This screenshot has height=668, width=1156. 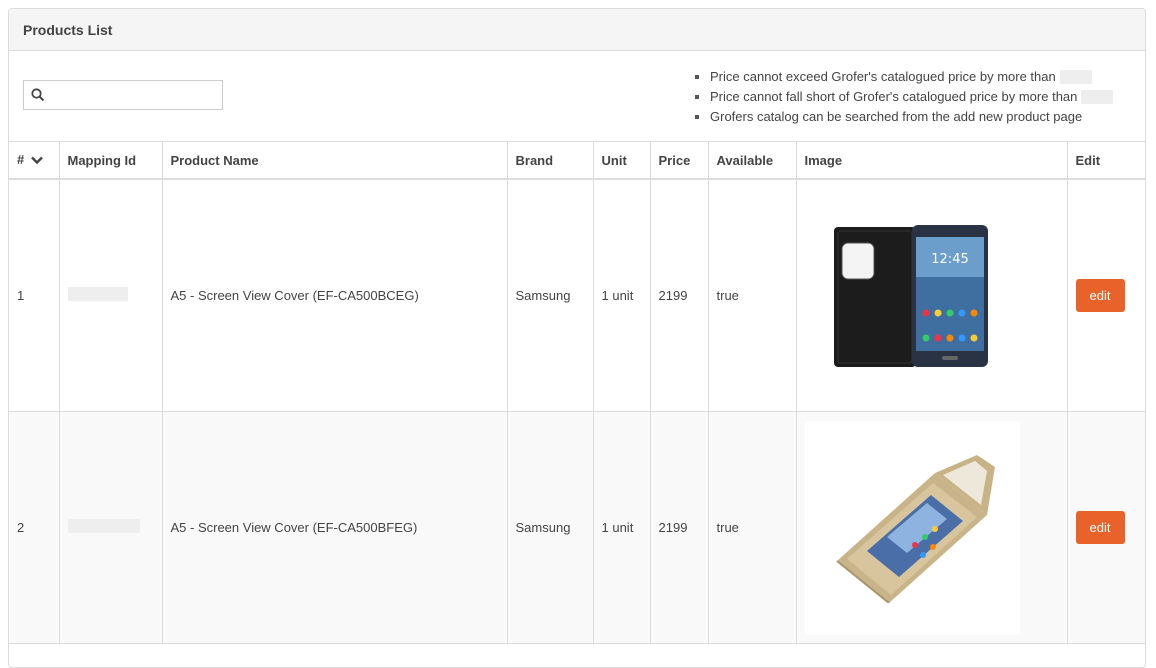 I want to click on column-label: #, so click(x=21, y=159).